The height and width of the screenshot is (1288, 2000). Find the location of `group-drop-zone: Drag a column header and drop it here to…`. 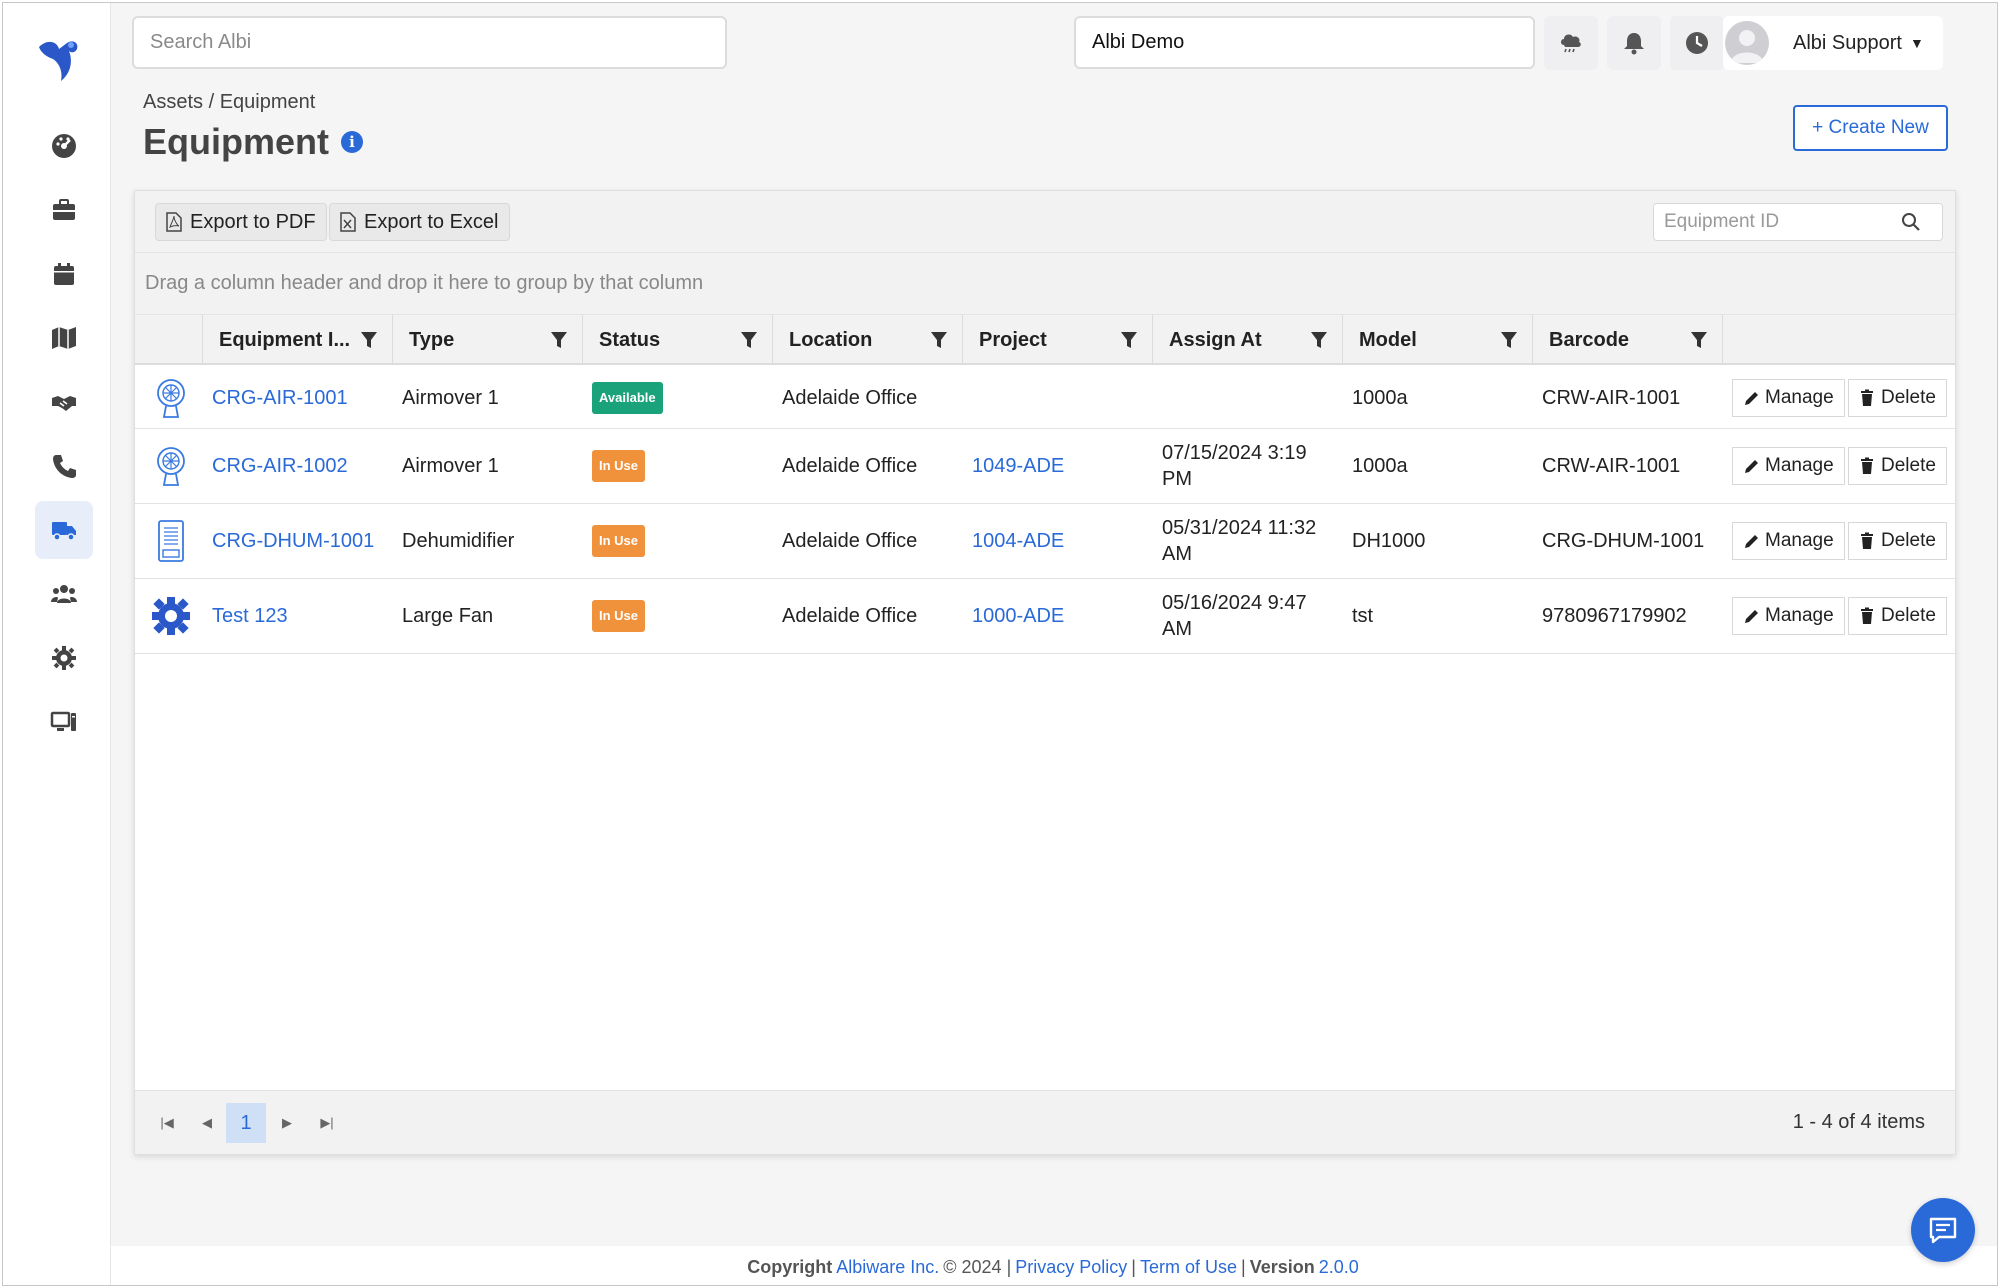

group-drop-zone: Drag a column header and drop it here to… is located at coordinates (1045, 284).